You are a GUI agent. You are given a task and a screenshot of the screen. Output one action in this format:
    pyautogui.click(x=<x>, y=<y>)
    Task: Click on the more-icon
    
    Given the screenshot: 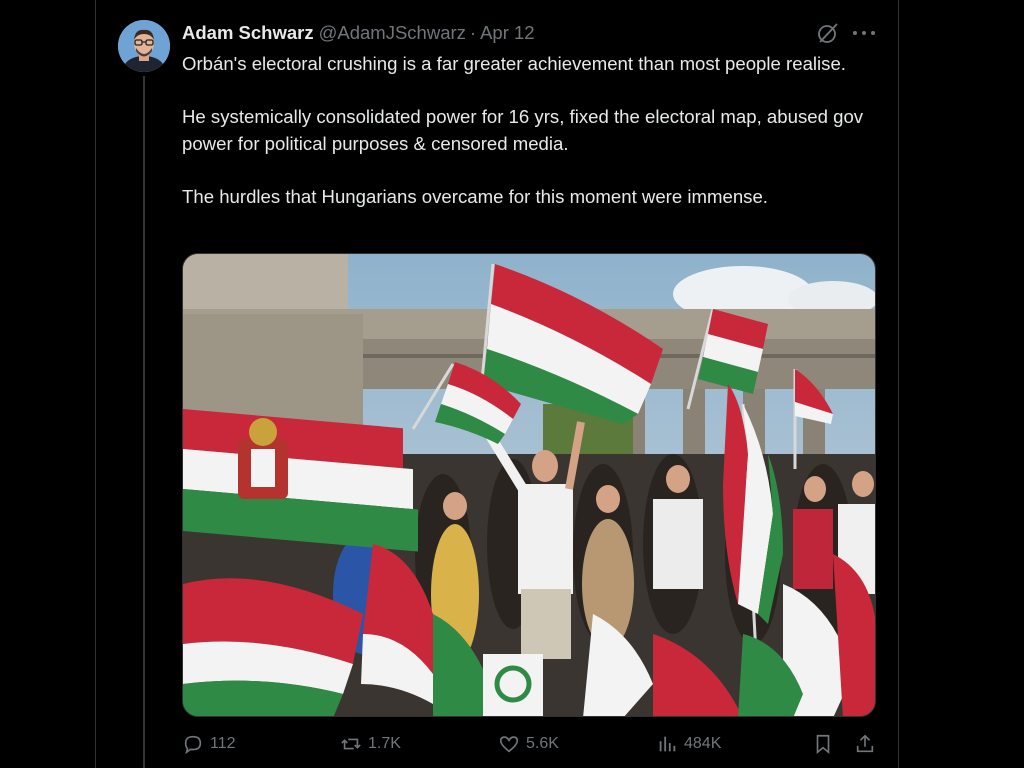 What is the action you would take?
    pyautogui.click(x=864, y=34)
    